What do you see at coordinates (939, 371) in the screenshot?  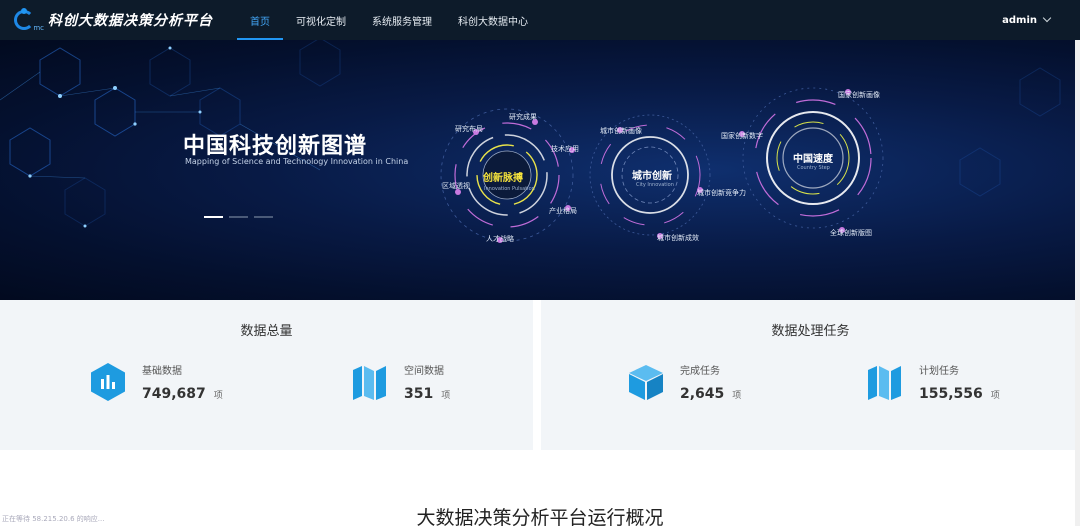 I see `stat-planned-tasks-label: 计划任务` at bounding box center [939, 371].